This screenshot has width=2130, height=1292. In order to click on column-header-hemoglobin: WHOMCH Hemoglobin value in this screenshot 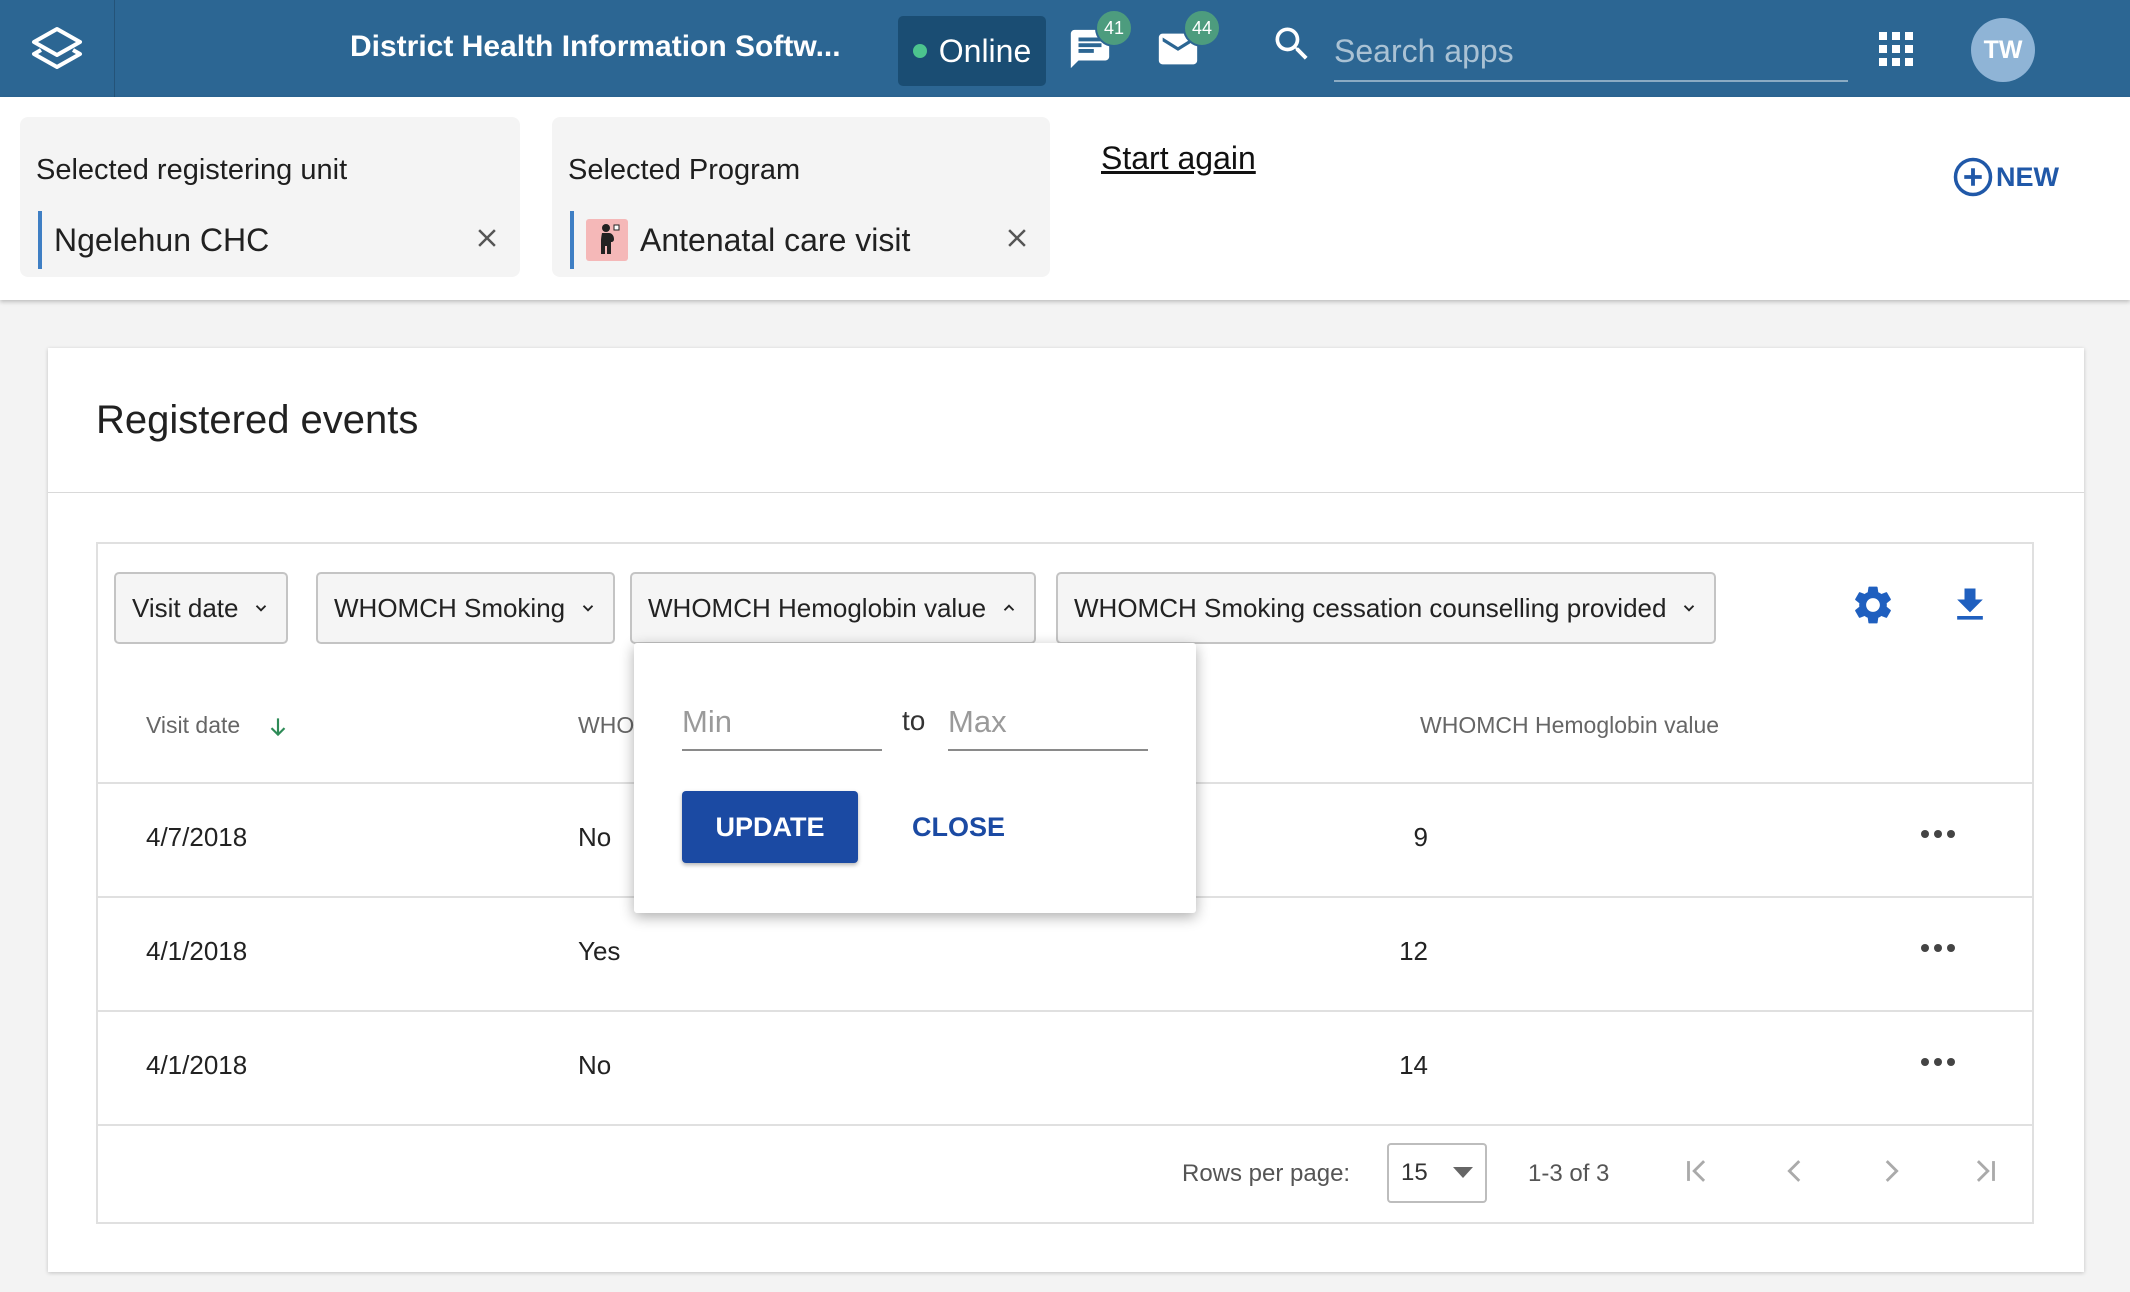, I will do `click(1569, 725)`.